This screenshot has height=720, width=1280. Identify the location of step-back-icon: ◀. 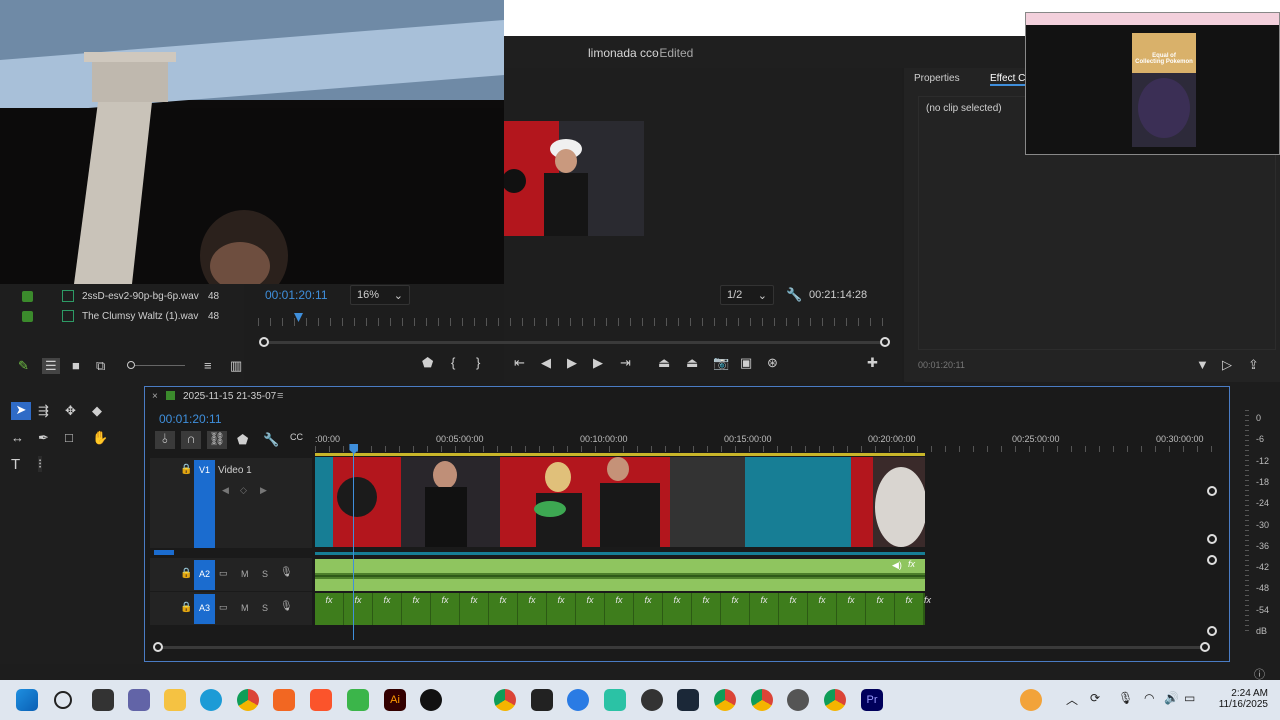
(546, 363).